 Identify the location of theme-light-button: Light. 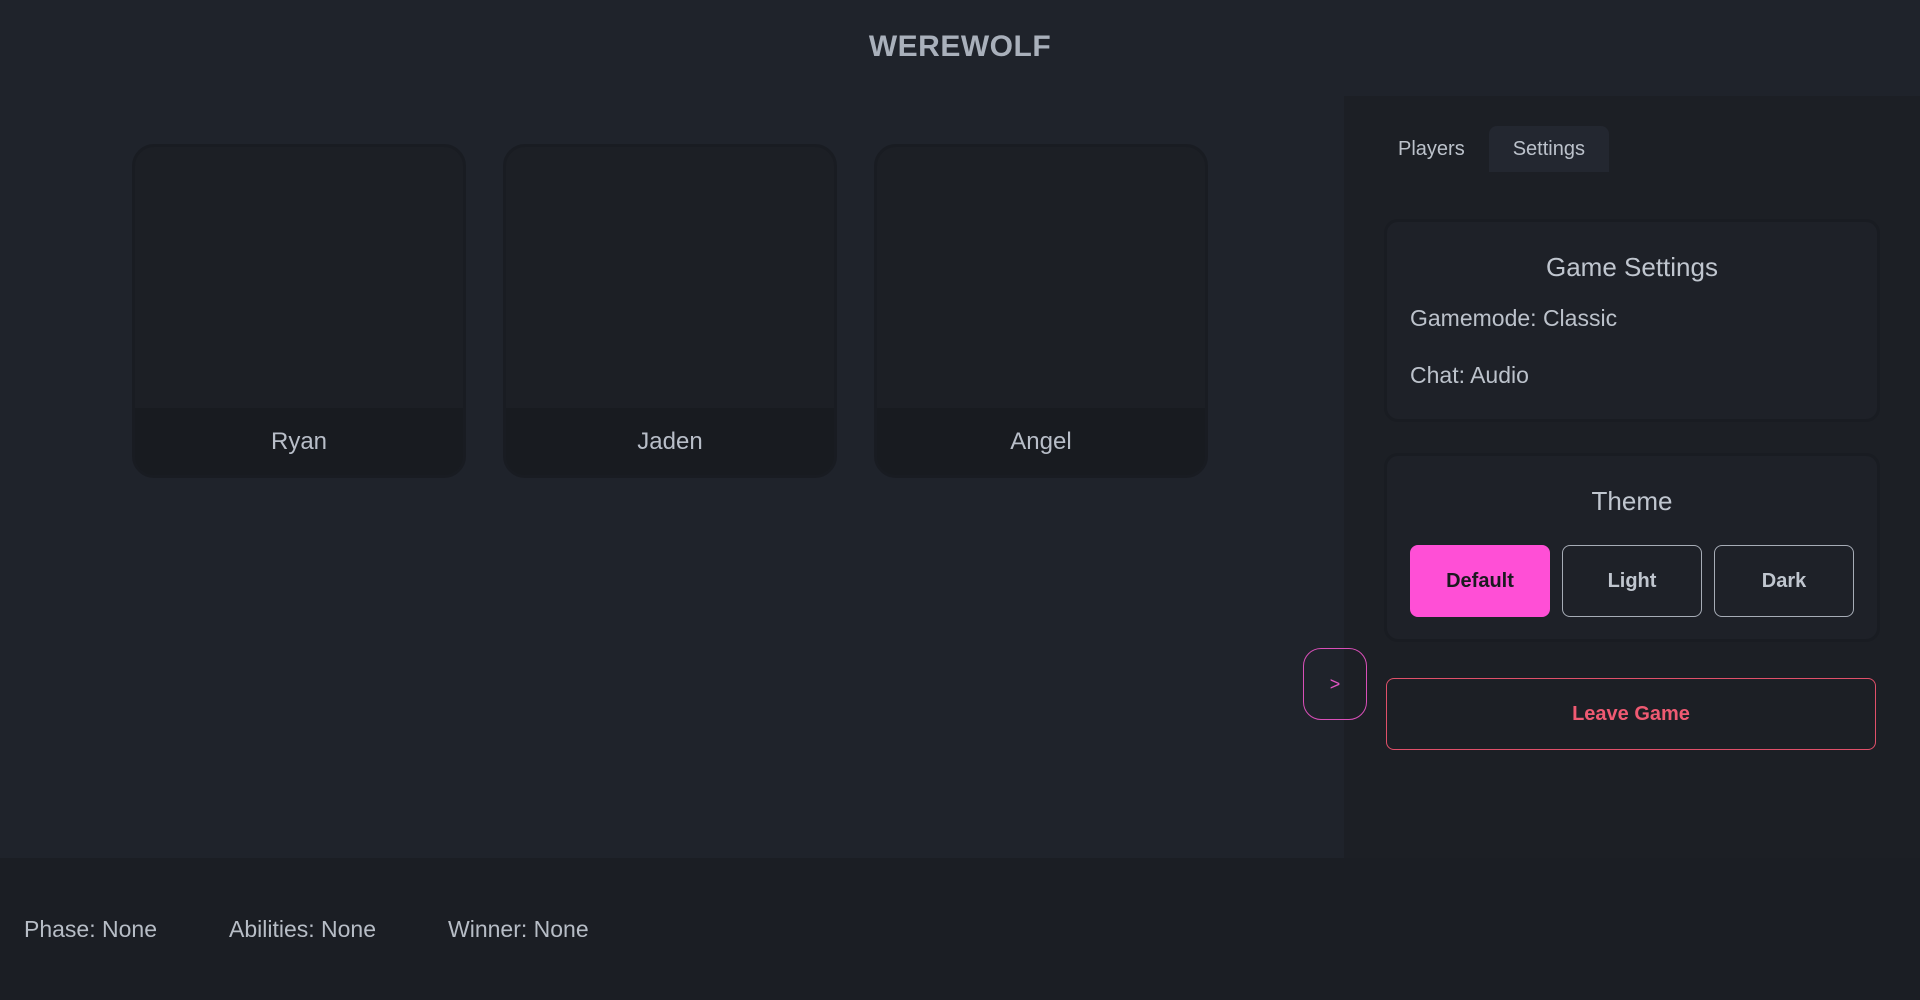
(1632, 581).